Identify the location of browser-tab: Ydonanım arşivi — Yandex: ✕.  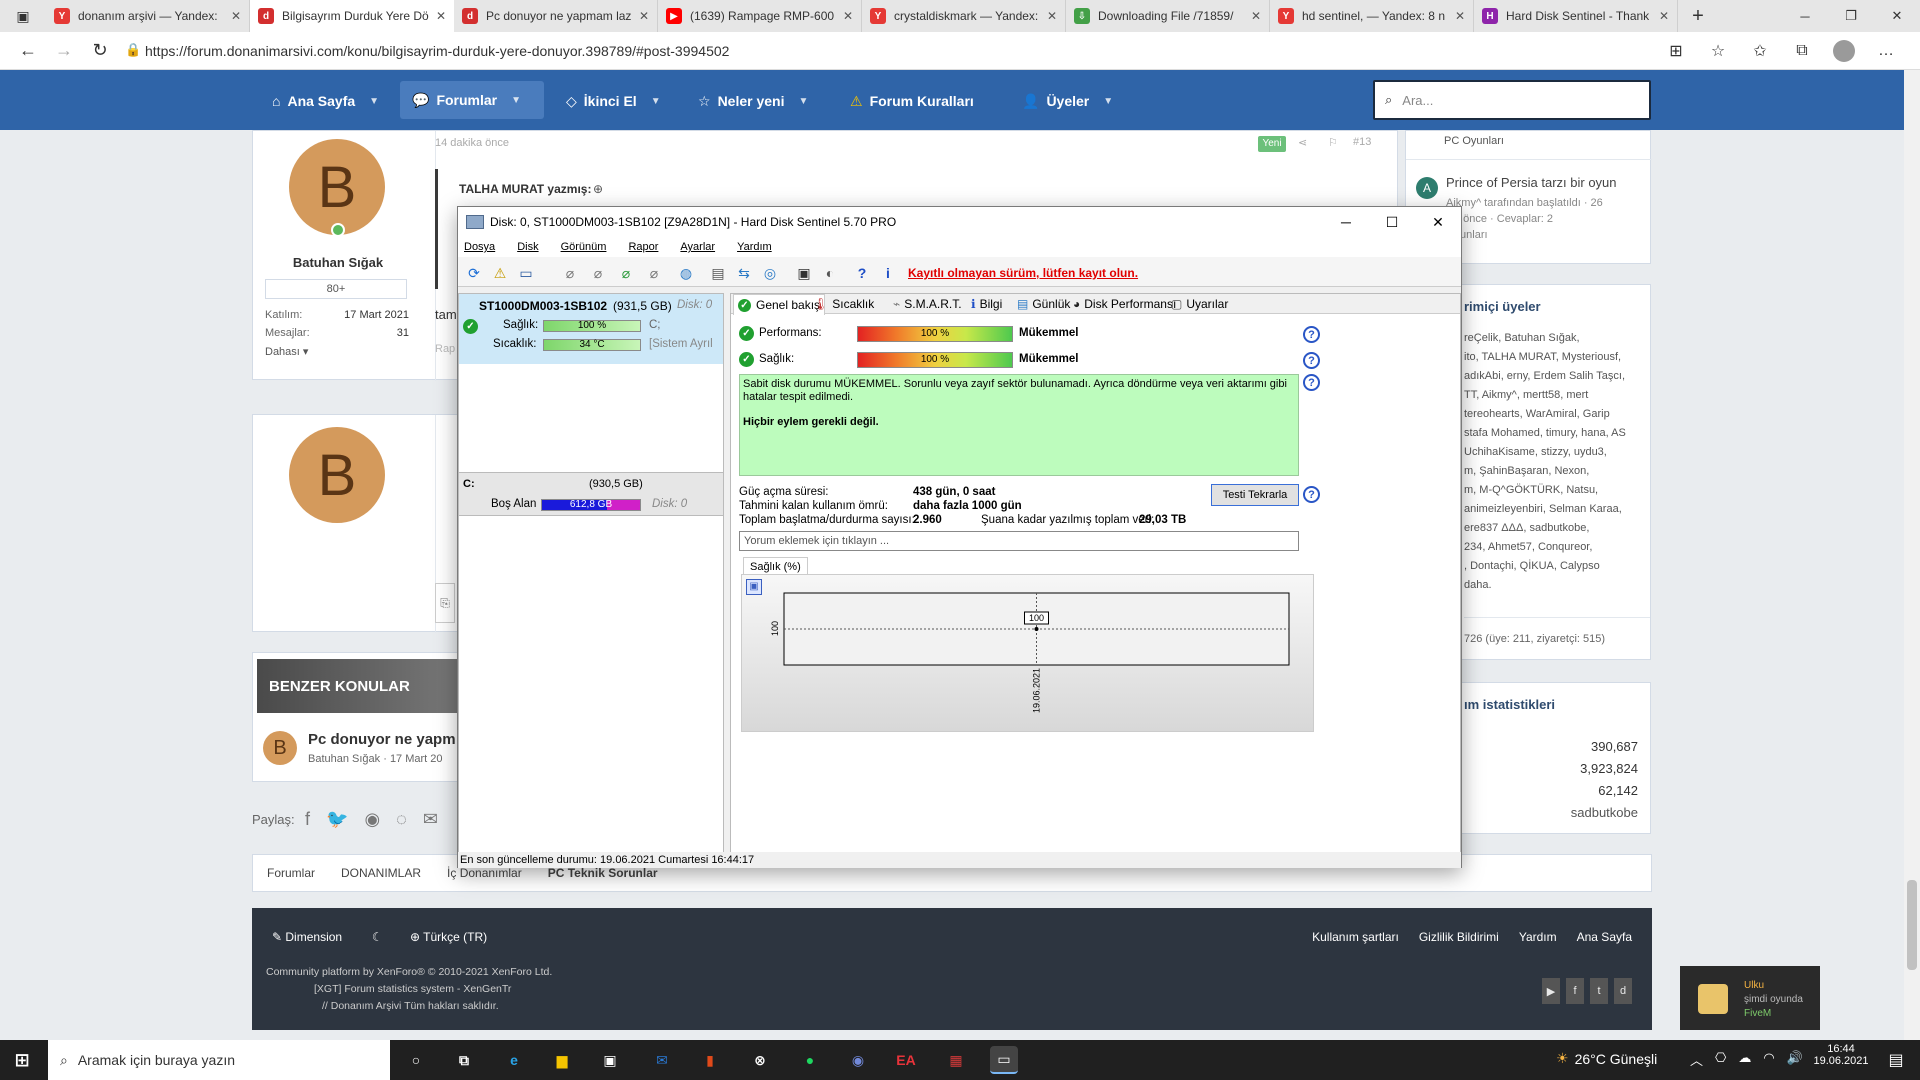
(148, 16).